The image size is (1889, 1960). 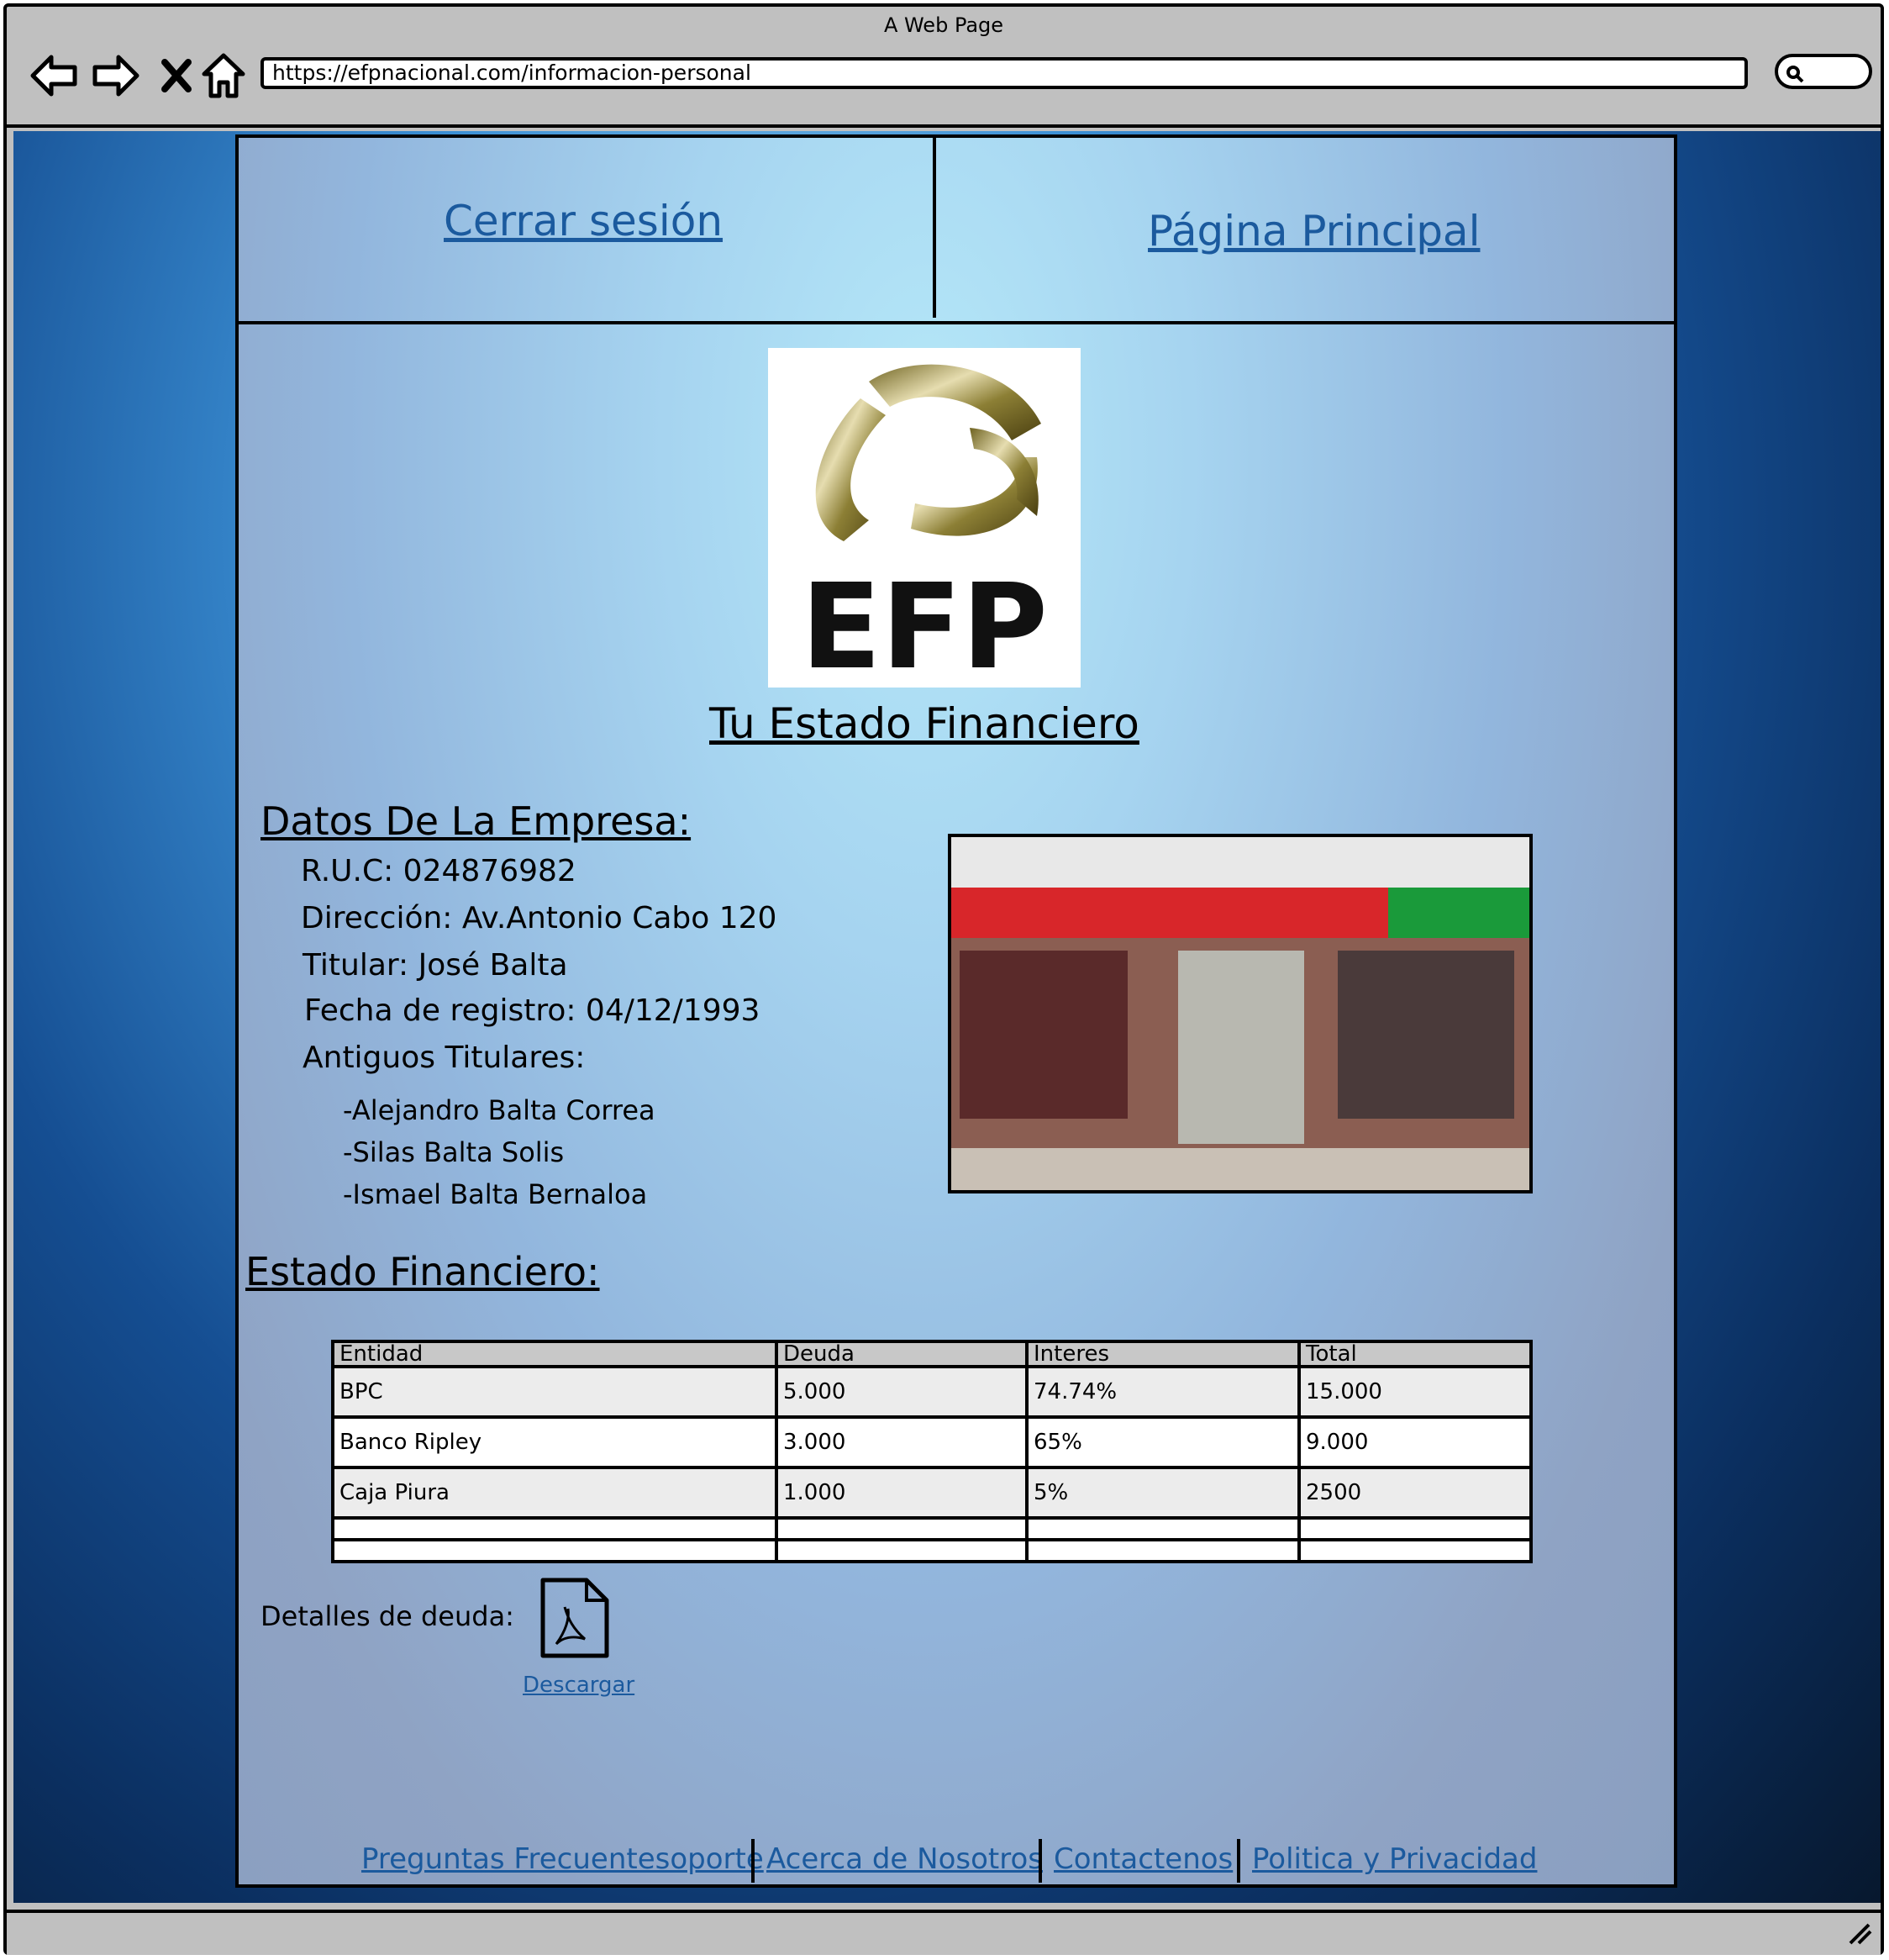 I want to click on table-cell: 15.000, so click(x=1415, y=1392).